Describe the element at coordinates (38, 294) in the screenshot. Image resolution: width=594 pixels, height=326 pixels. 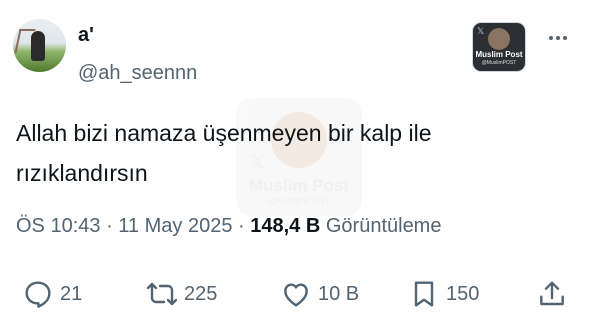
I see `reply-icon` at that location.